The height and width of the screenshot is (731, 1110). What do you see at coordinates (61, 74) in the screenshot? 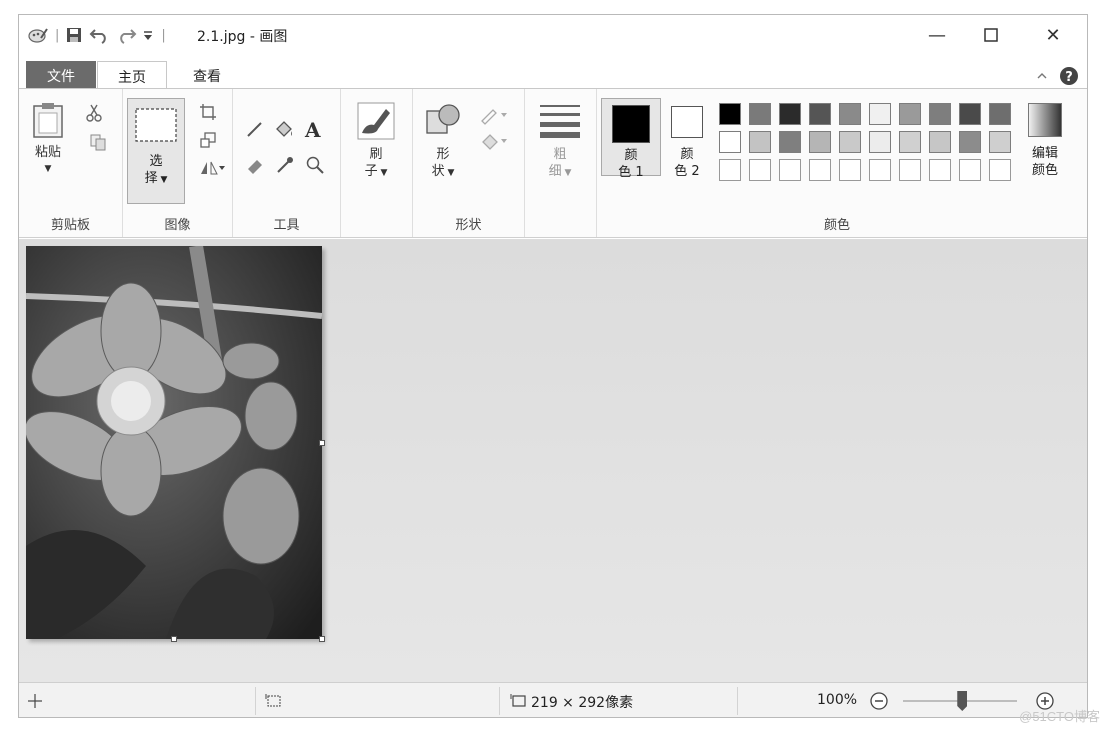
I see `tab-file: 文件` at bounding box center [61, 74].